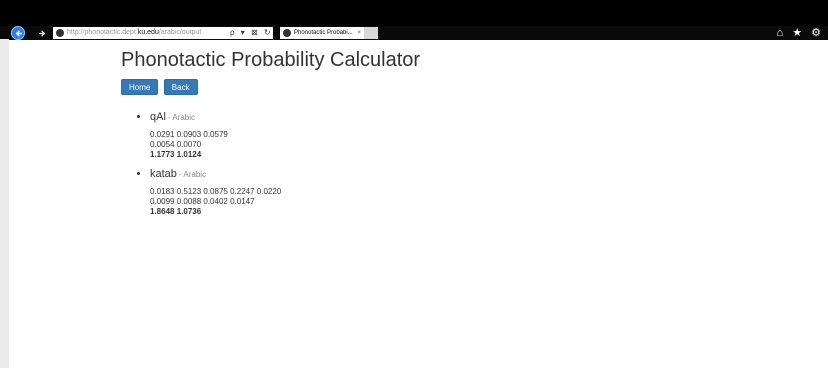  I want to click on forward-arrow-icon, so click(42, 33).